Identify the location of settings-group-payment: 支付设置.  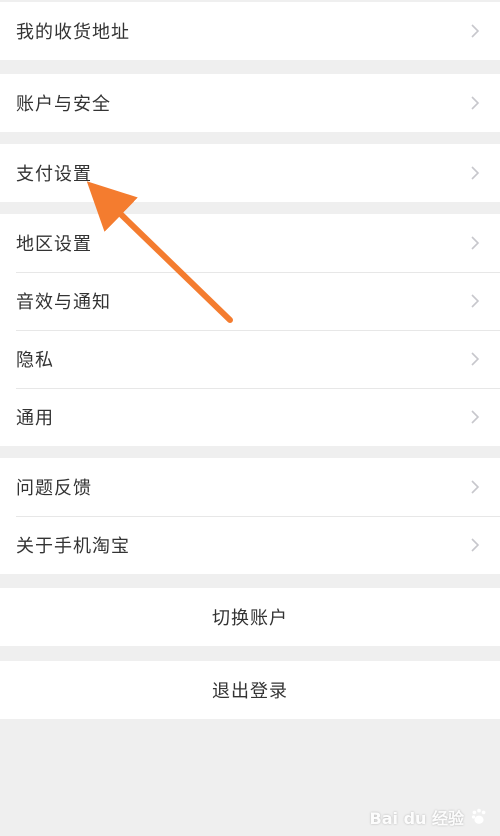
(250, 173).